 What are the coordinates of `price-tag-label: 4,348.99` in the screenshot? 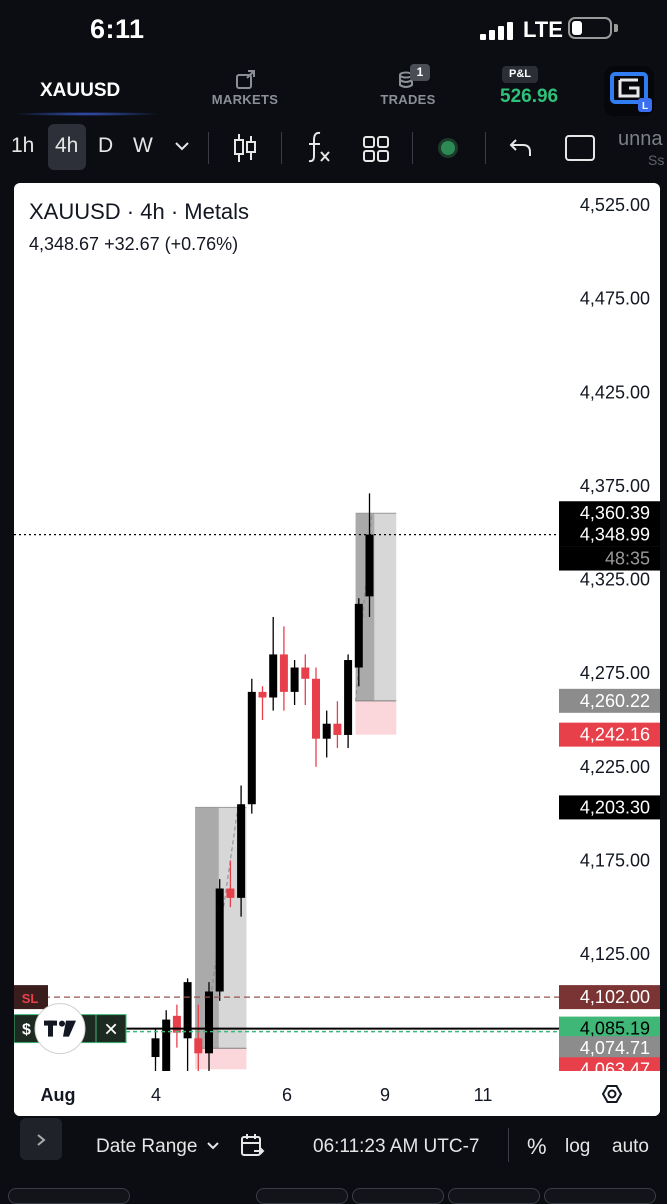 It's located at (615, 535).